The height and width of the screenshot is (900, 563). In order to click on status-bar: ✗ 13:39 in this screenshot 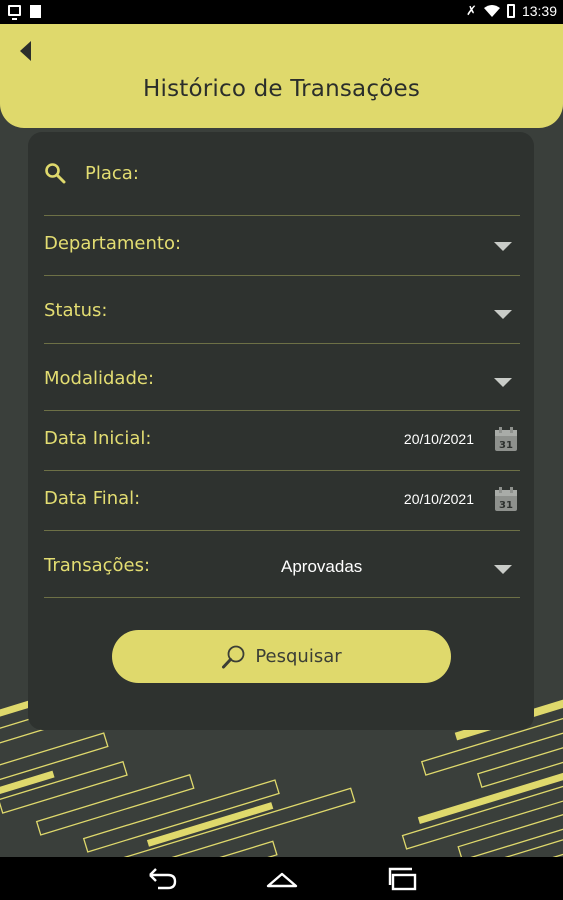, I will do `click(281, 12)`.